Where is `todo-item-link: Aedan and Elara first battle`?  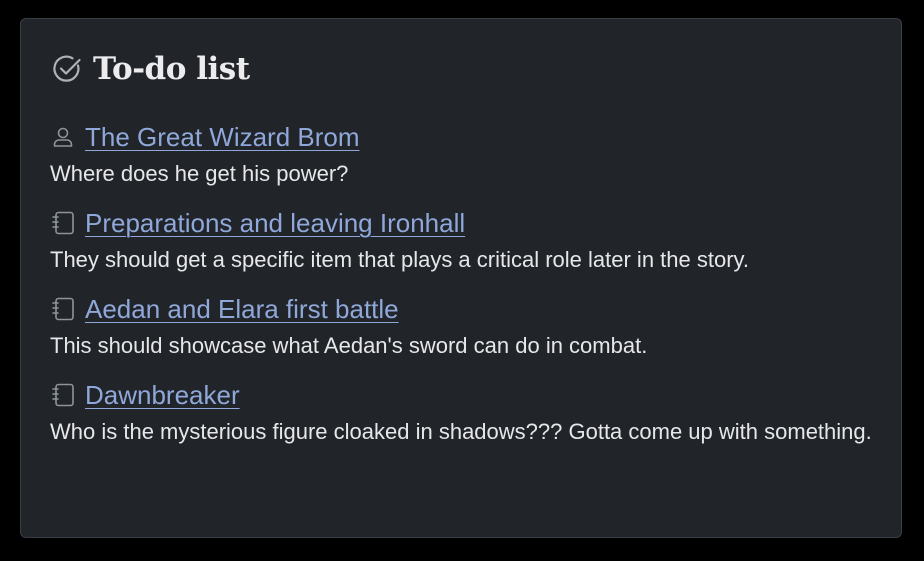 todo-item-link: Aedan and Elara first battle is located at coordinates (242, 309).